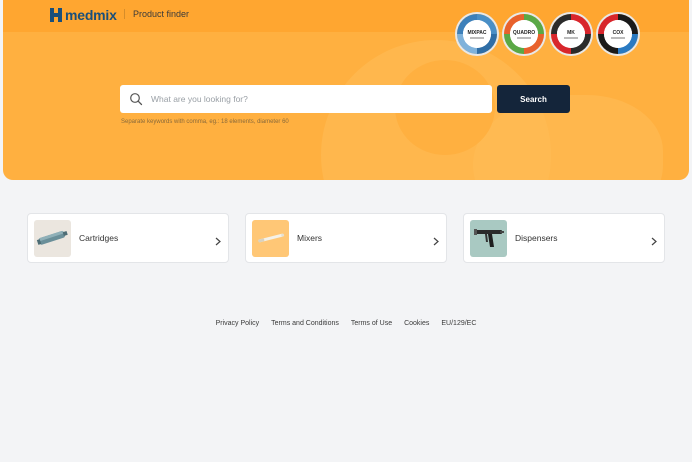  Describe the element at coordinates (52, 238) in the screenshot. I see `cartridge-icon` at that location.